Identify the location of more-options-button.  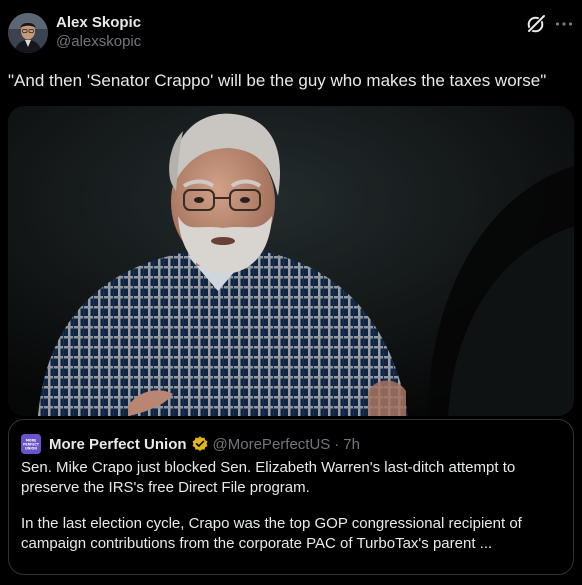
(564, 24).